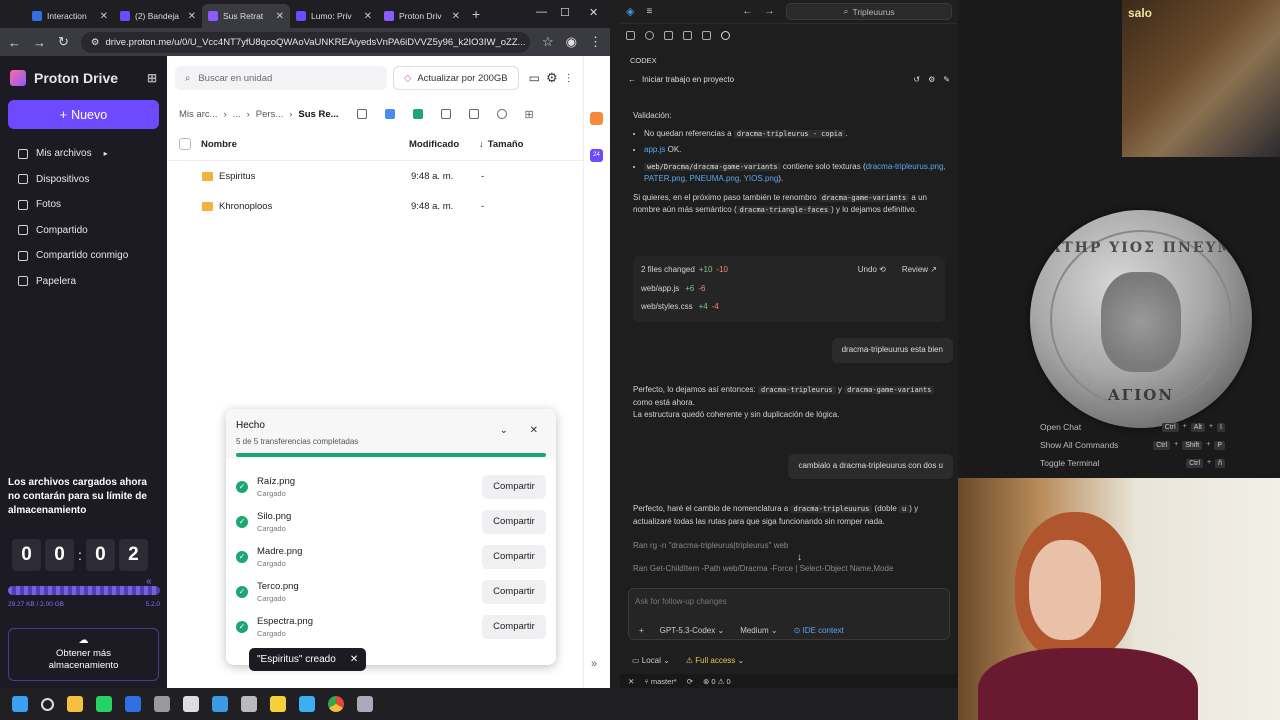  What do you see at coordinates (307, 704) in the screenshot?
I see `notepad-icon` at bounding box center [307, 704].